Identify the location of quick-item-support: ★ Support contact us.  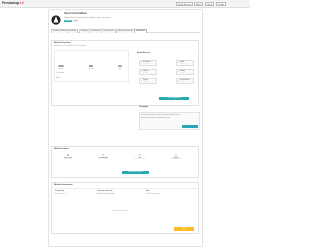
(148, 81).